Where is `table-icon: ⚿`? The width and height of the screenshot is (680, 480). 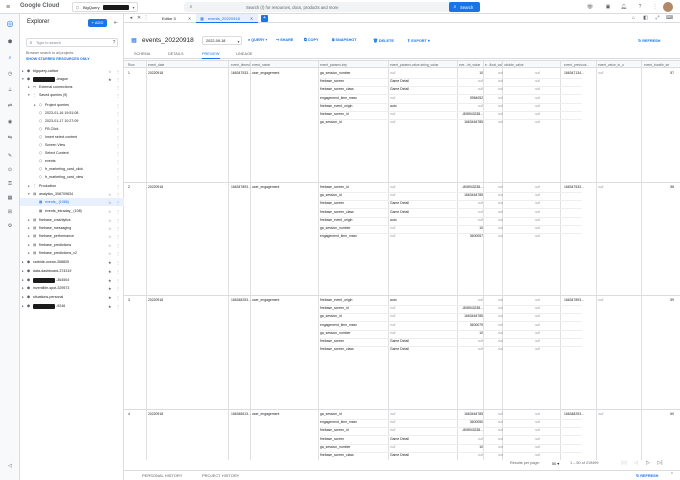 table-icon: ⚿ is located at coordinates (10, 184).